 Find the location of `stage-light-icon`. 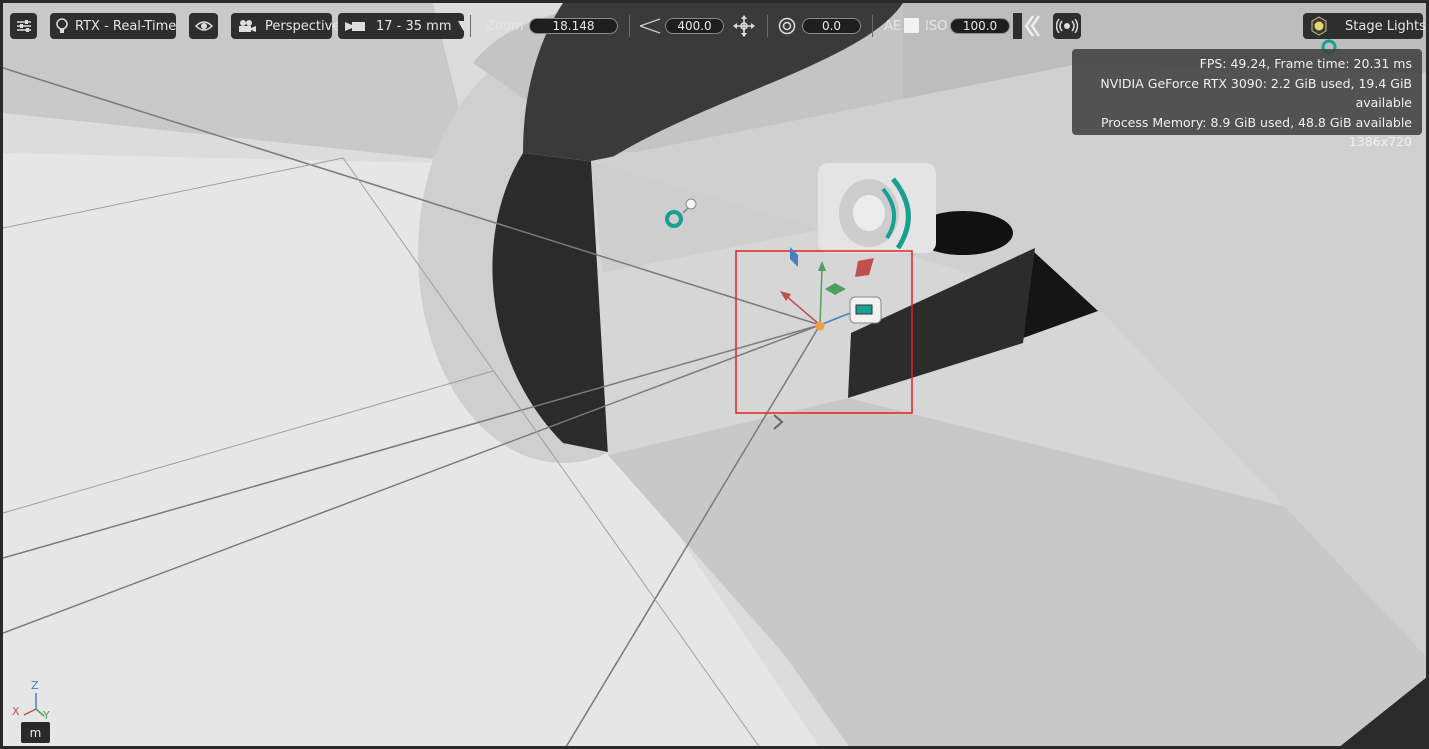

stage-light-icon is located at coordinates (1319, 26).